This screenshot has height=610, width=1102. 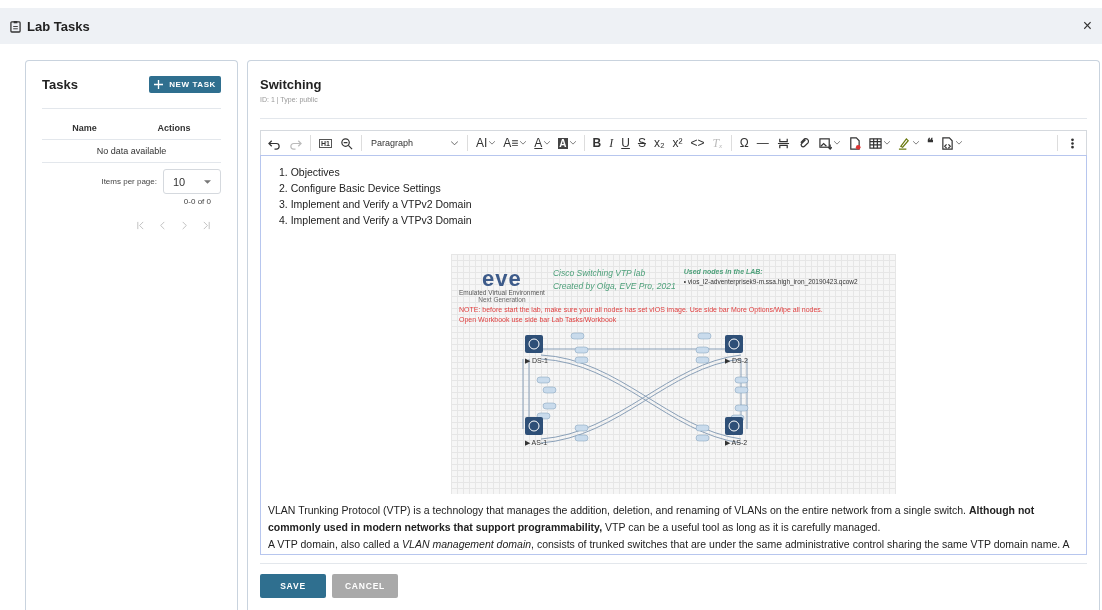 I want to click on items-per-page-label: Items per page:, so click(x=129, y=181).